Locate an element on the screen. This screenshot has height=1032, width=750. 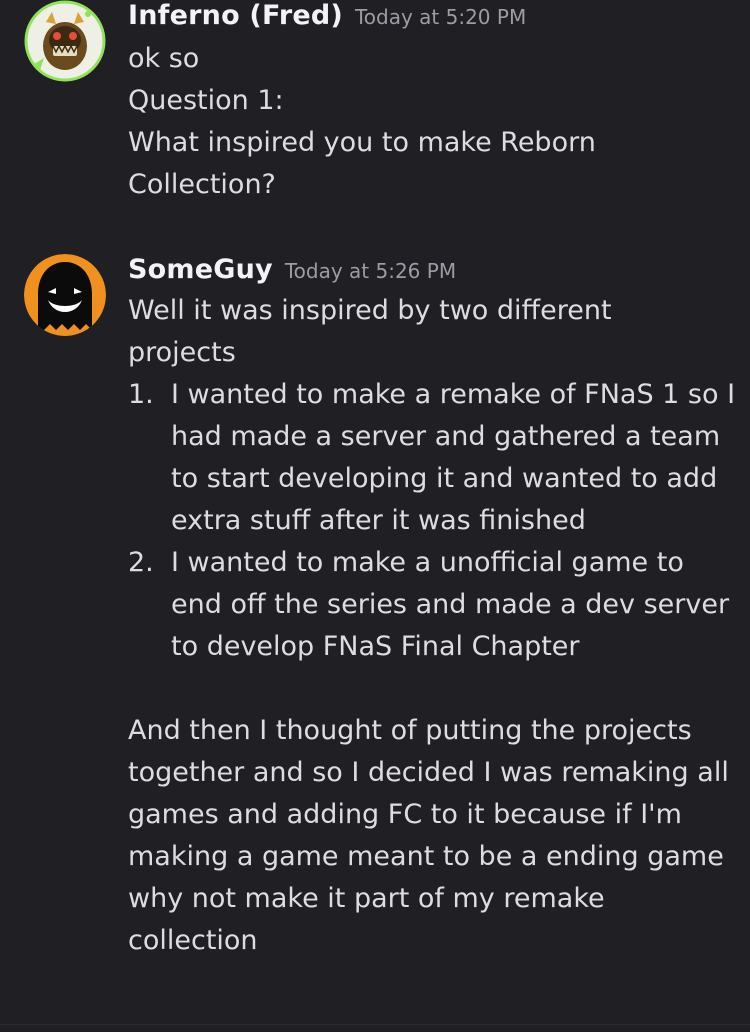
message-line: ok so is located at coordinates (164, 58).